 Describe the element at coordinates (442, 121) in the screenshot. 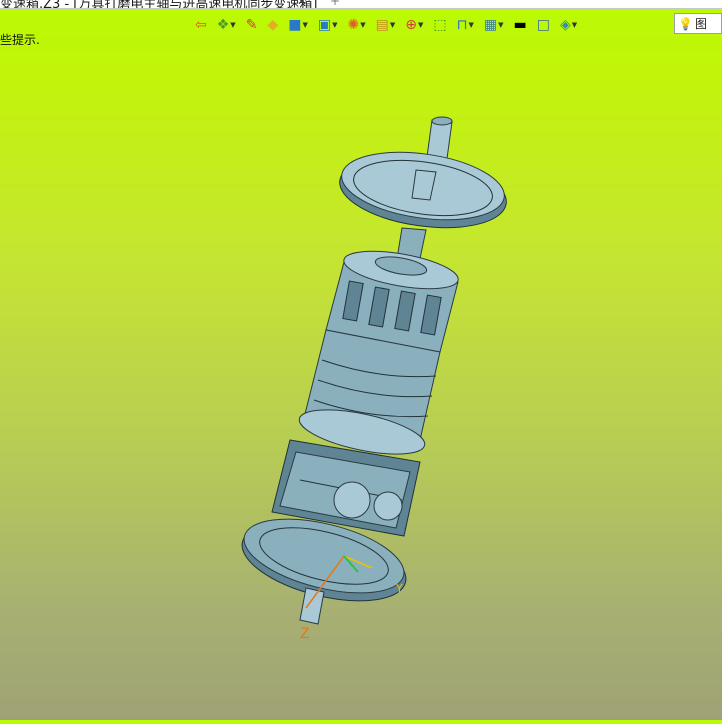

I see `top-shaft-end` at that location.